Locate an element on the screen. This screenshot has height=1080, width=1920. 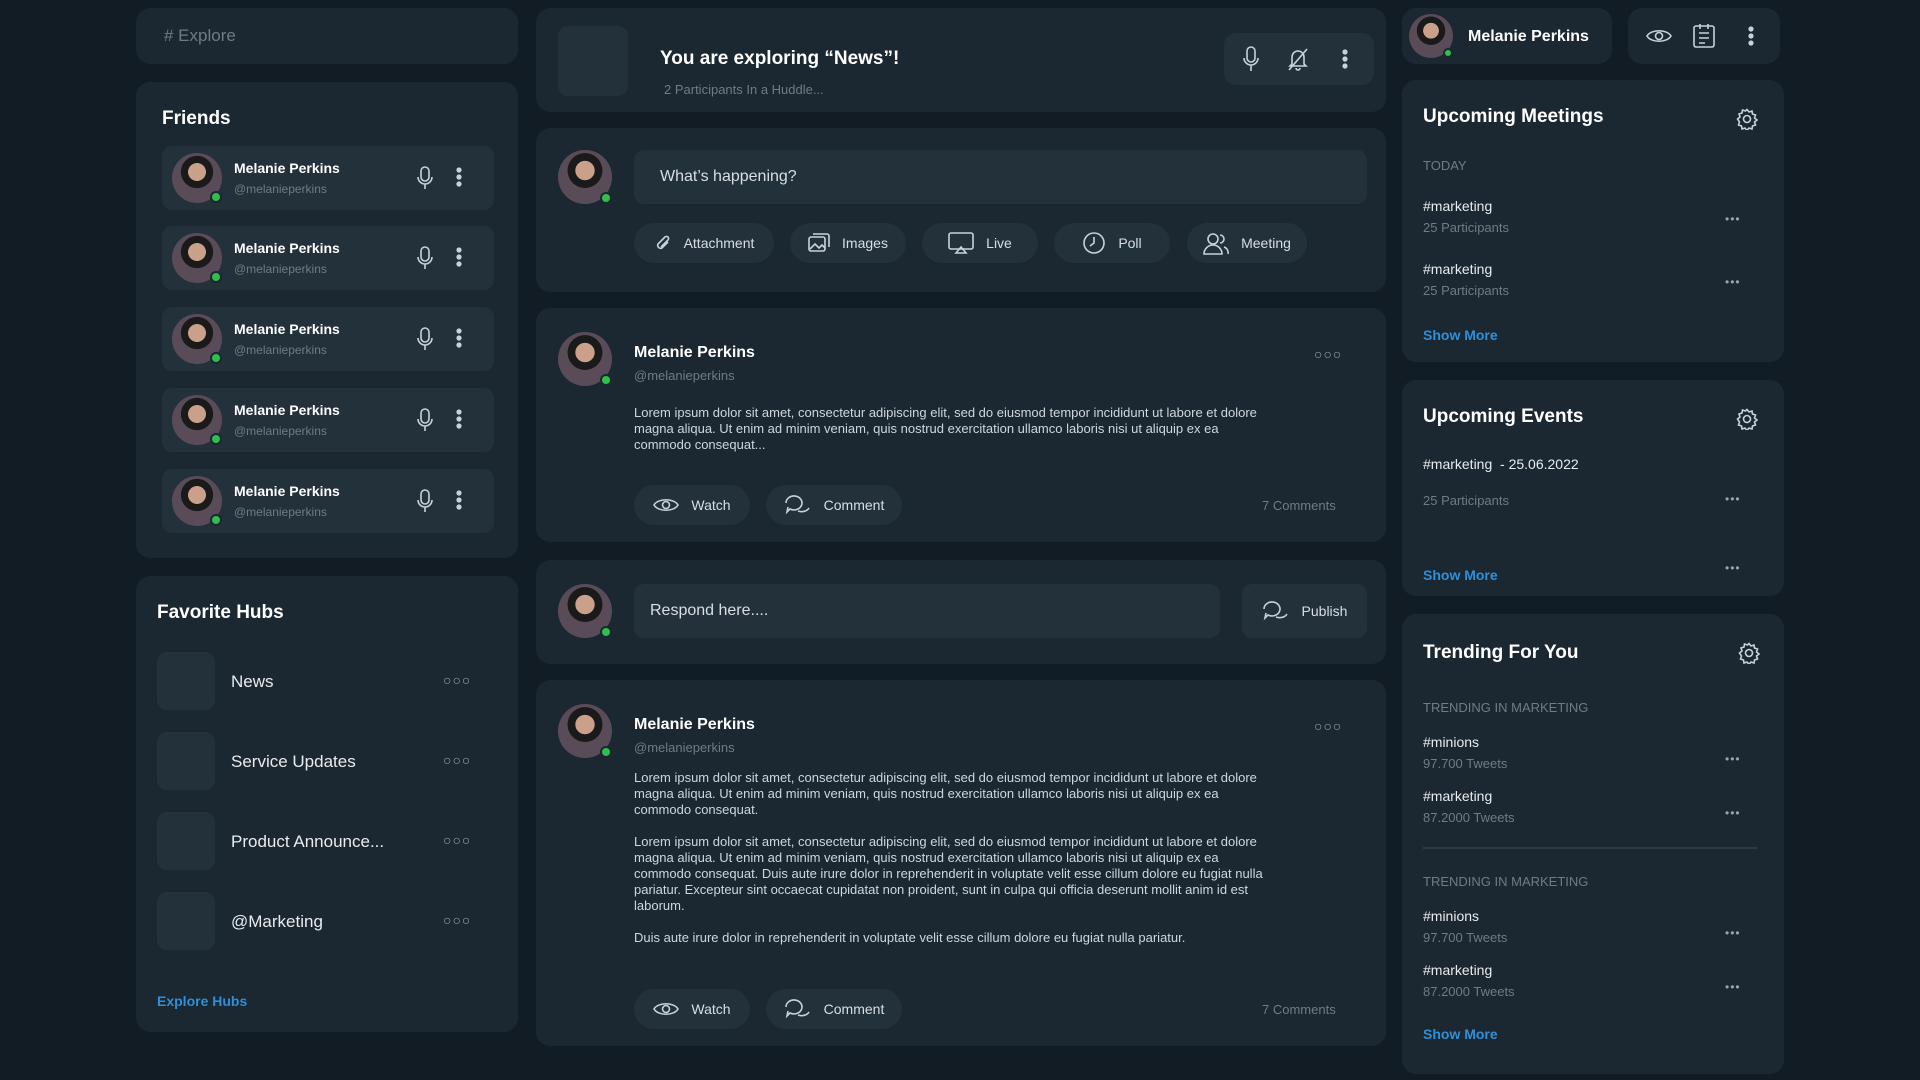
publish-button: Publish is located at coordinates (1304, 611).